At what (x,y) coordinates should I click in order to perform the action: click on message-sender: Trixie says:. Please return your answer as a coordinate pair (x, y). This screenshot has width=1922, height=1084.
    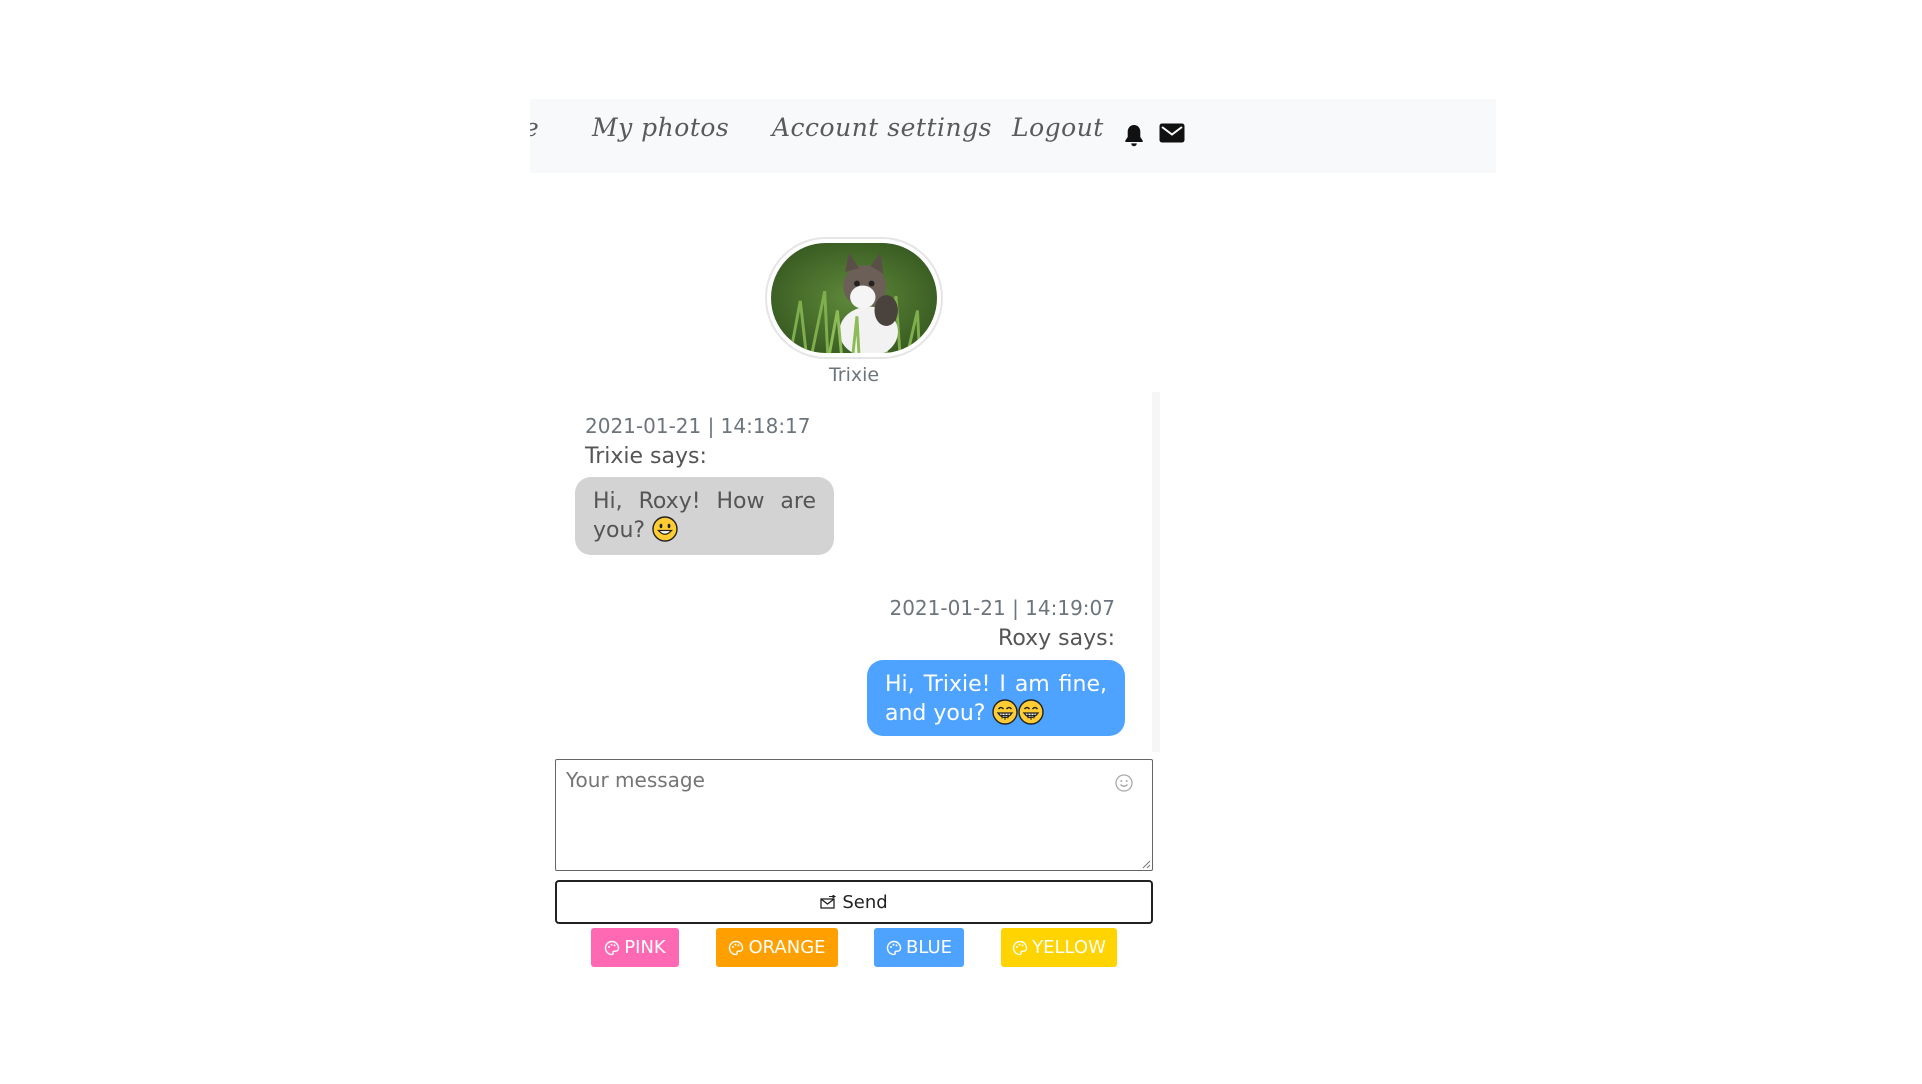
    Looking at the image, I should click on (646, 456).